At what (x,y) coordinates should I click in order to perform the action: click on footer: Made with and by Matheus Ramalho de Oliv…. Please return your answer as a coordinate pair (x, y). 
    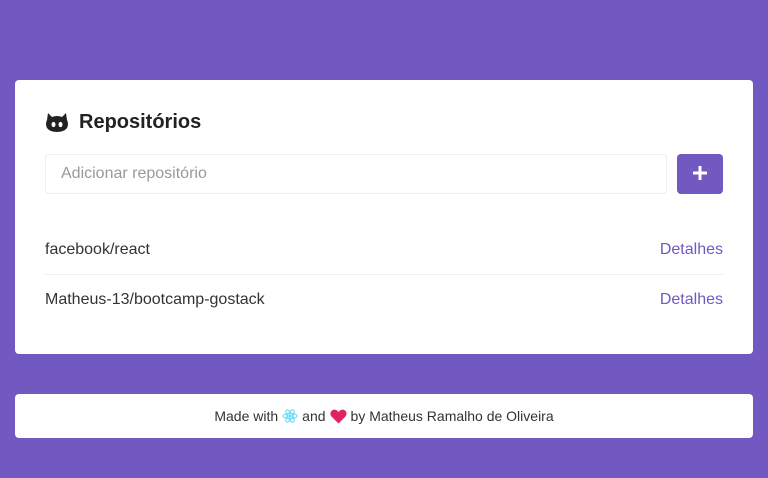
    Looking at the image, I should click on (384, 416).